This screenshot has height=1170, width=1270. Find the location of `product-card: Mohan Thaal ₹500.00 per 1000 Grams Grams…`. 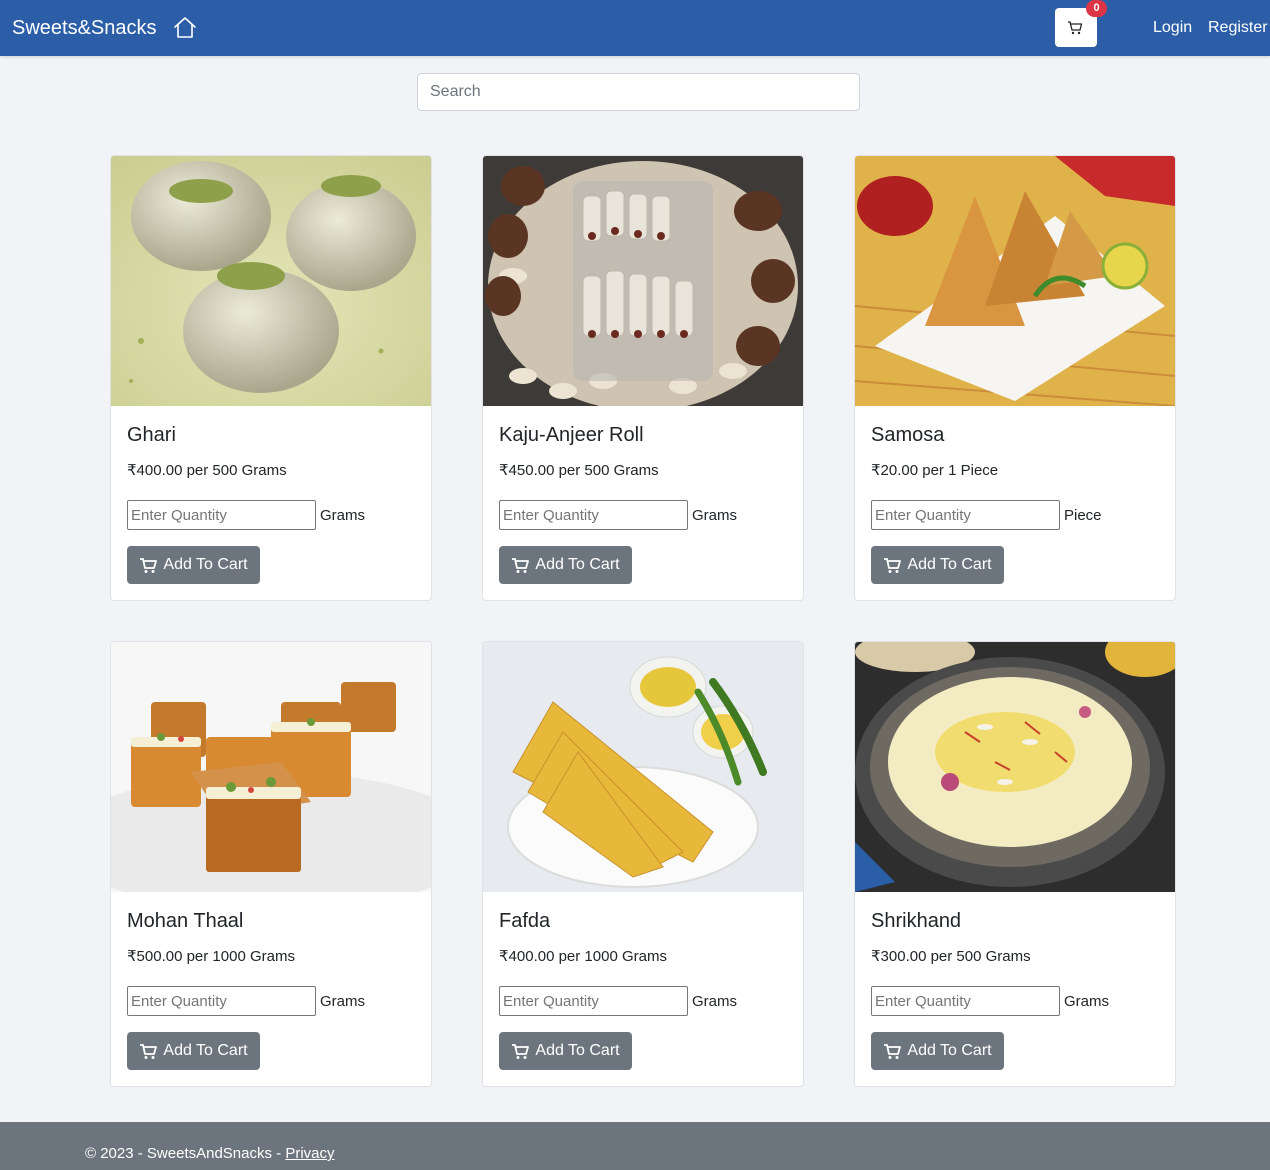

product-card: Mohan Thaal ₹500.00 per 1000 Grams Grams… is located at coordinates (271, 864).